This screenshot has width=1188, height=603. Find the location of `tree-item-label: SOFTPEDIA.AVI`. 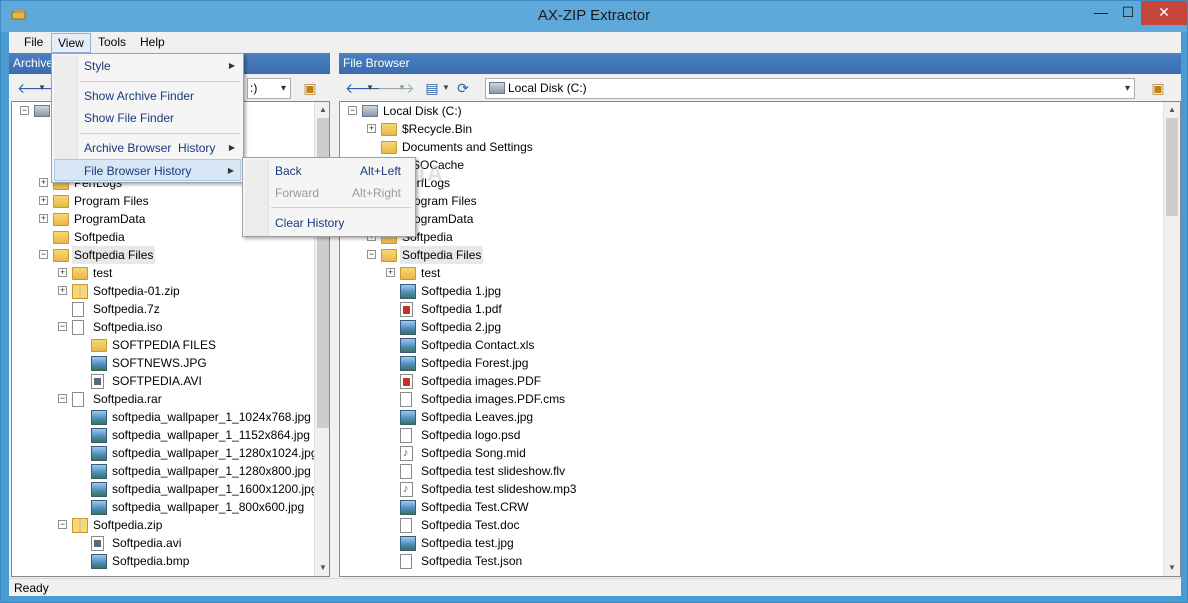

tree-item-label: SOFTPEDIA.AVI is located at coordinates (157, 381).